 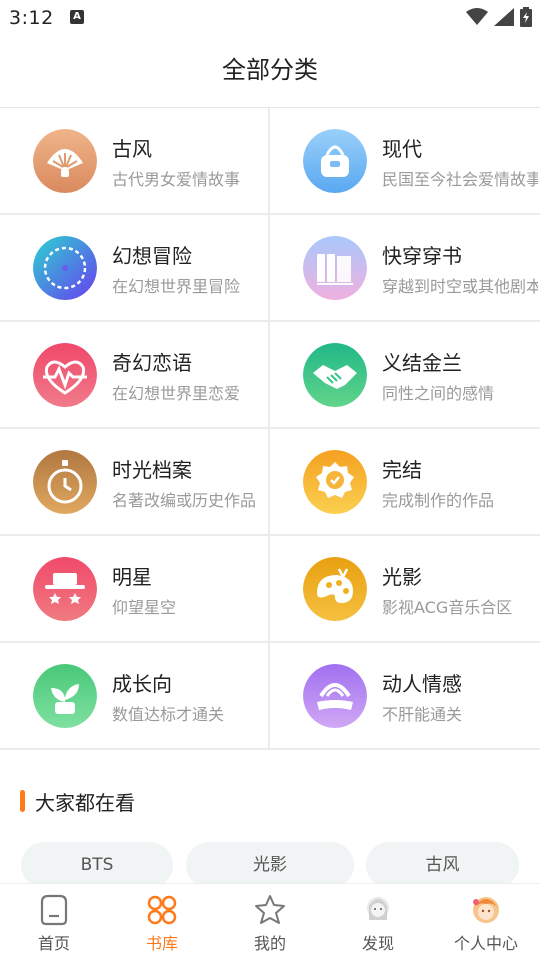 I want to click on category-desc: 不肝能通关, so click(x=422, y=714).